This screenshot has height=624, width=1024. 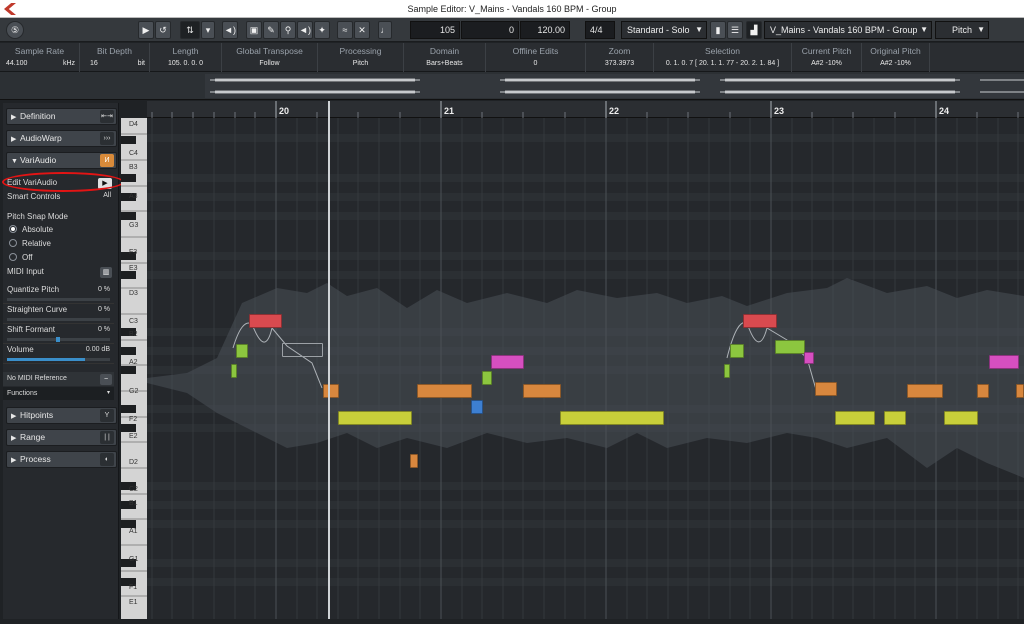 I want to click on range-icon: | |, so click(x=107, y=437).